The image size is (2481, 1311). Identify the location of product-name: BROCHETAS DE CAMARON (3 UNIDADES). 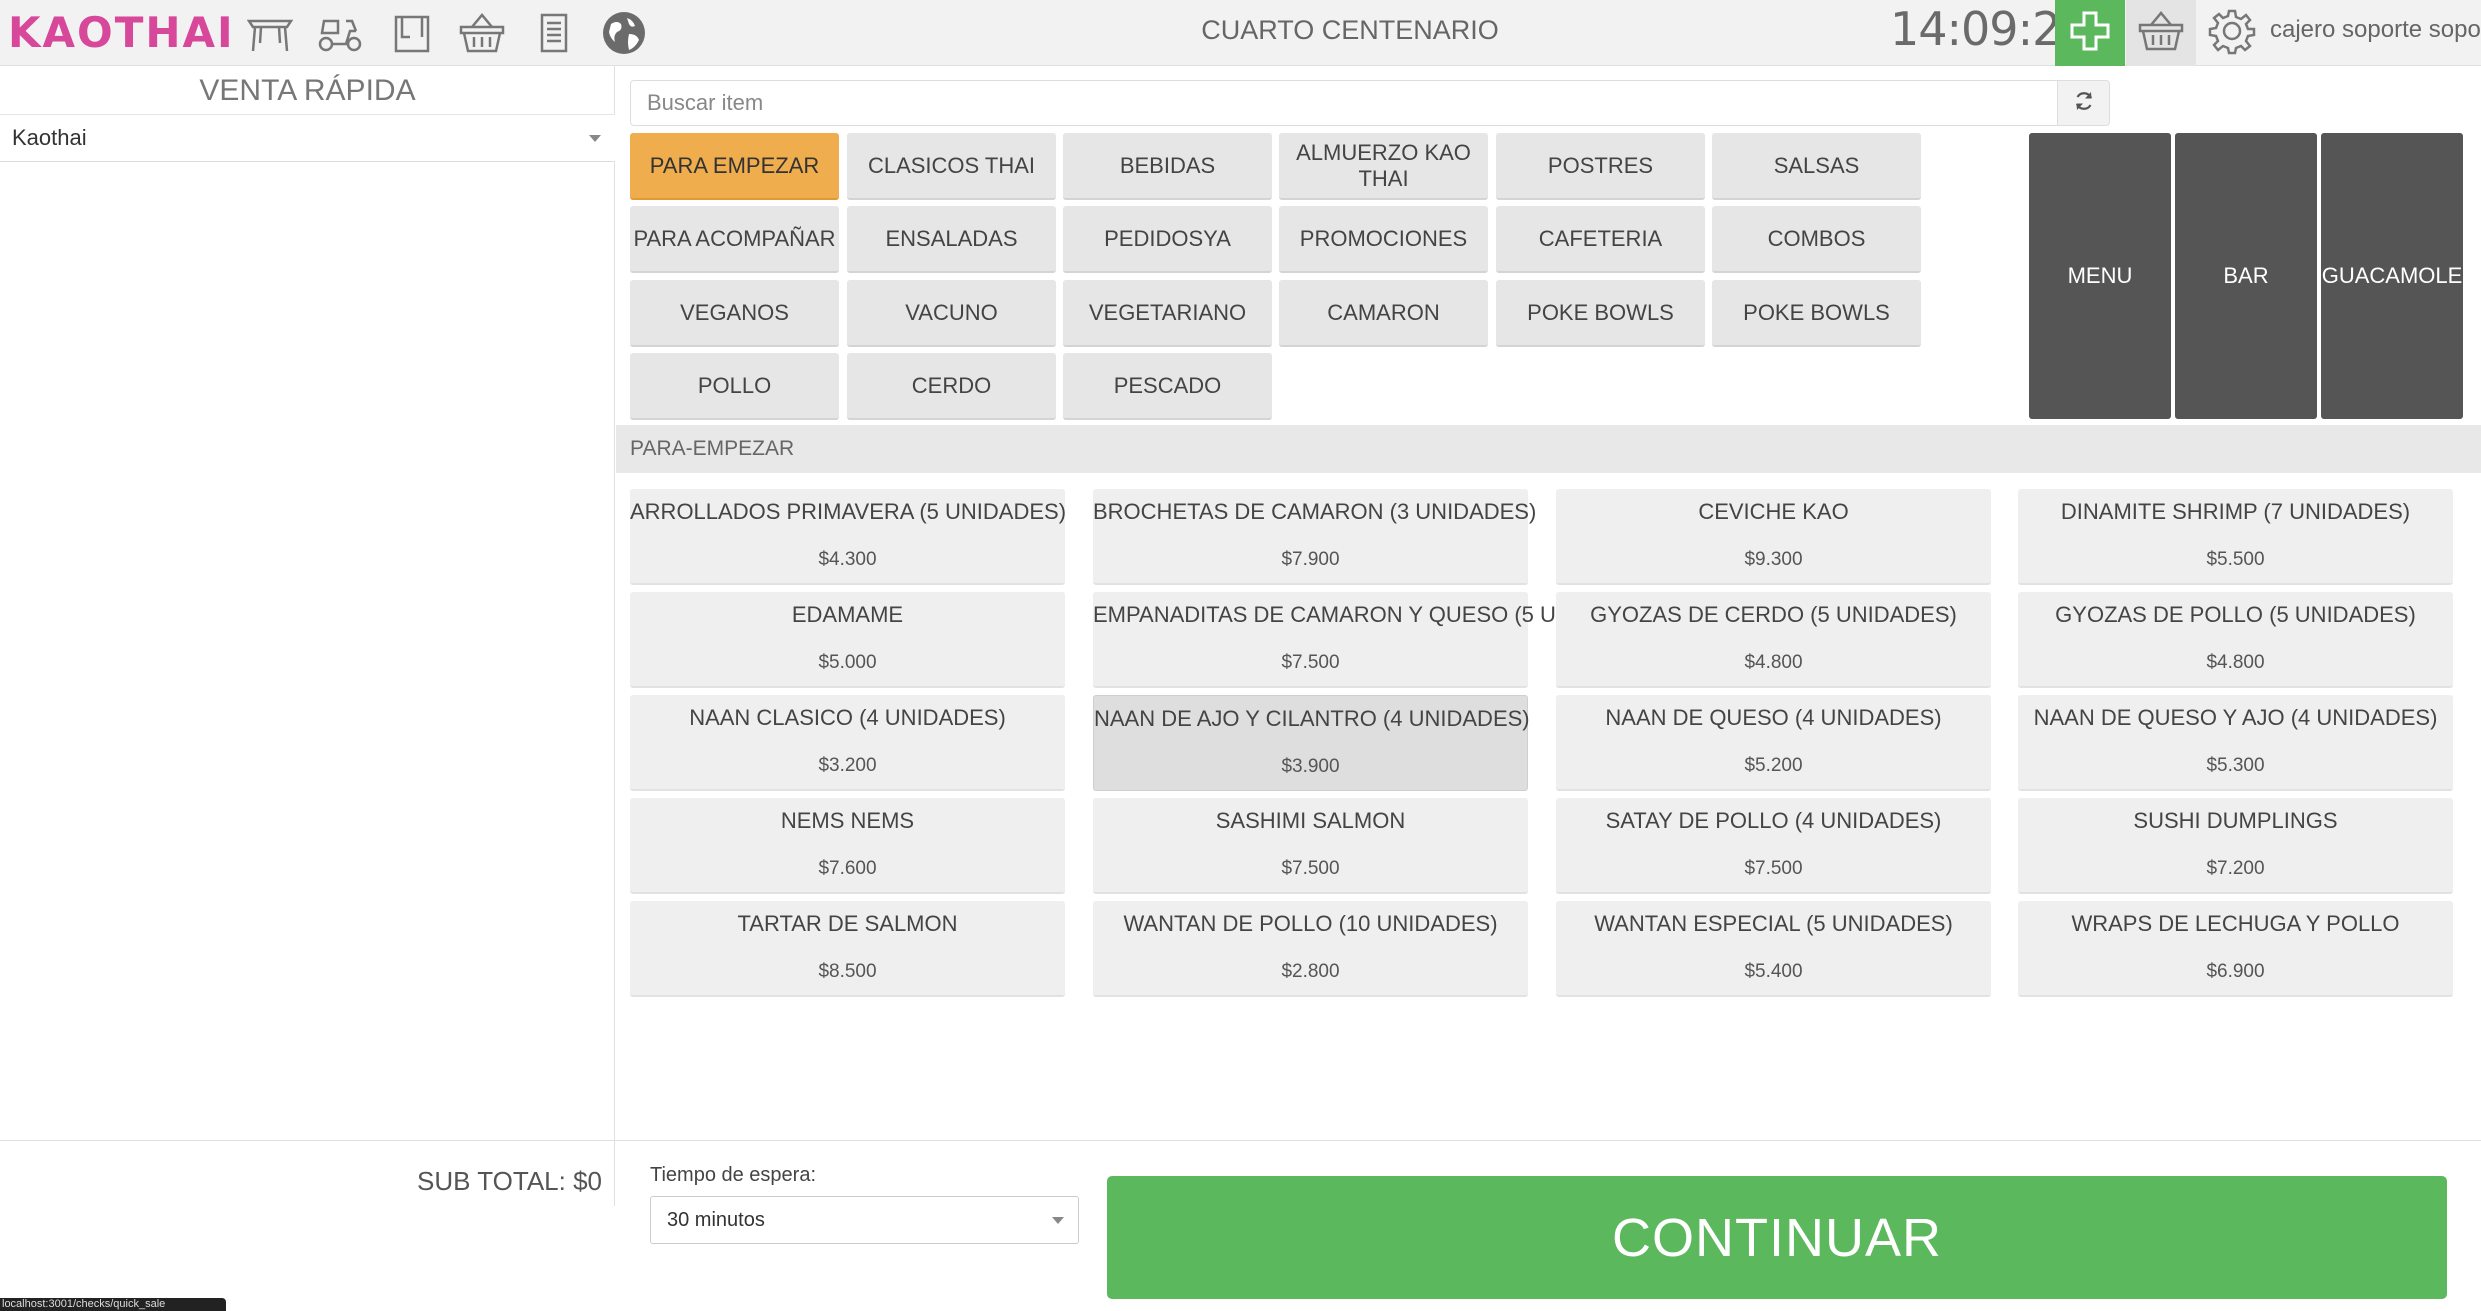
(1315, 511).